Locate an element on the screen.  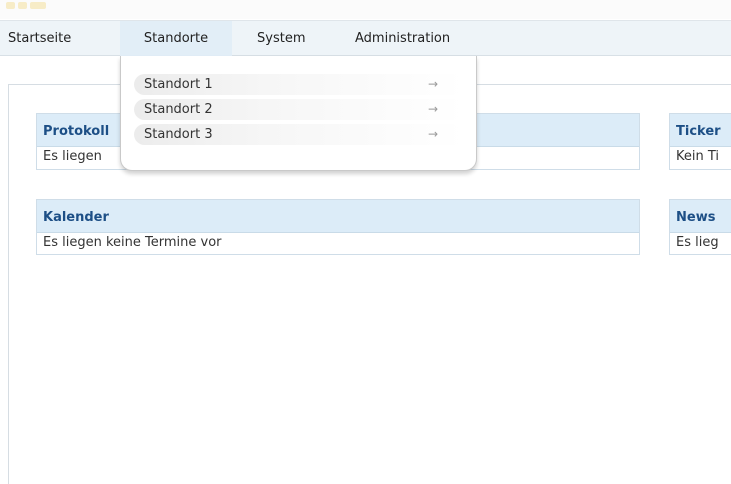
news-panel: News Es lieg is located at coordinates (700, 227).